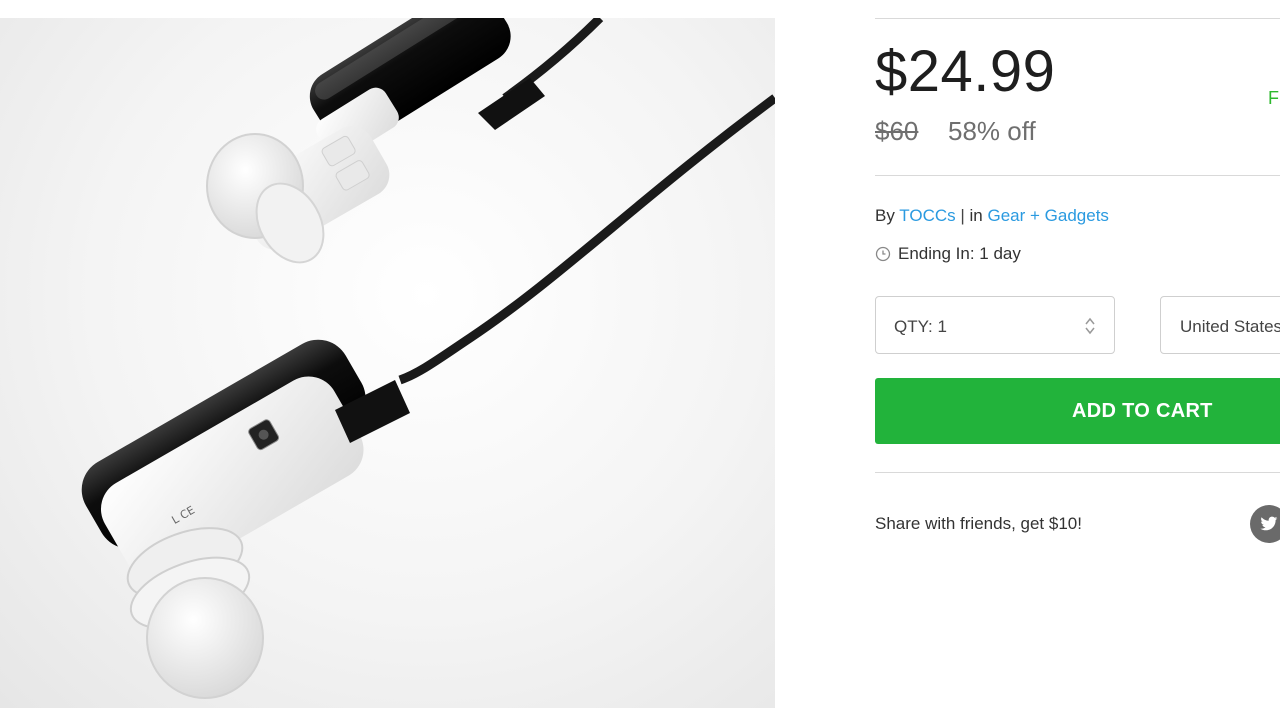 Image resolution: width=1280 pixels, height=720 pixels. I want to click on add-to-cart-button: ADD TO CART, so click(1077, 411).